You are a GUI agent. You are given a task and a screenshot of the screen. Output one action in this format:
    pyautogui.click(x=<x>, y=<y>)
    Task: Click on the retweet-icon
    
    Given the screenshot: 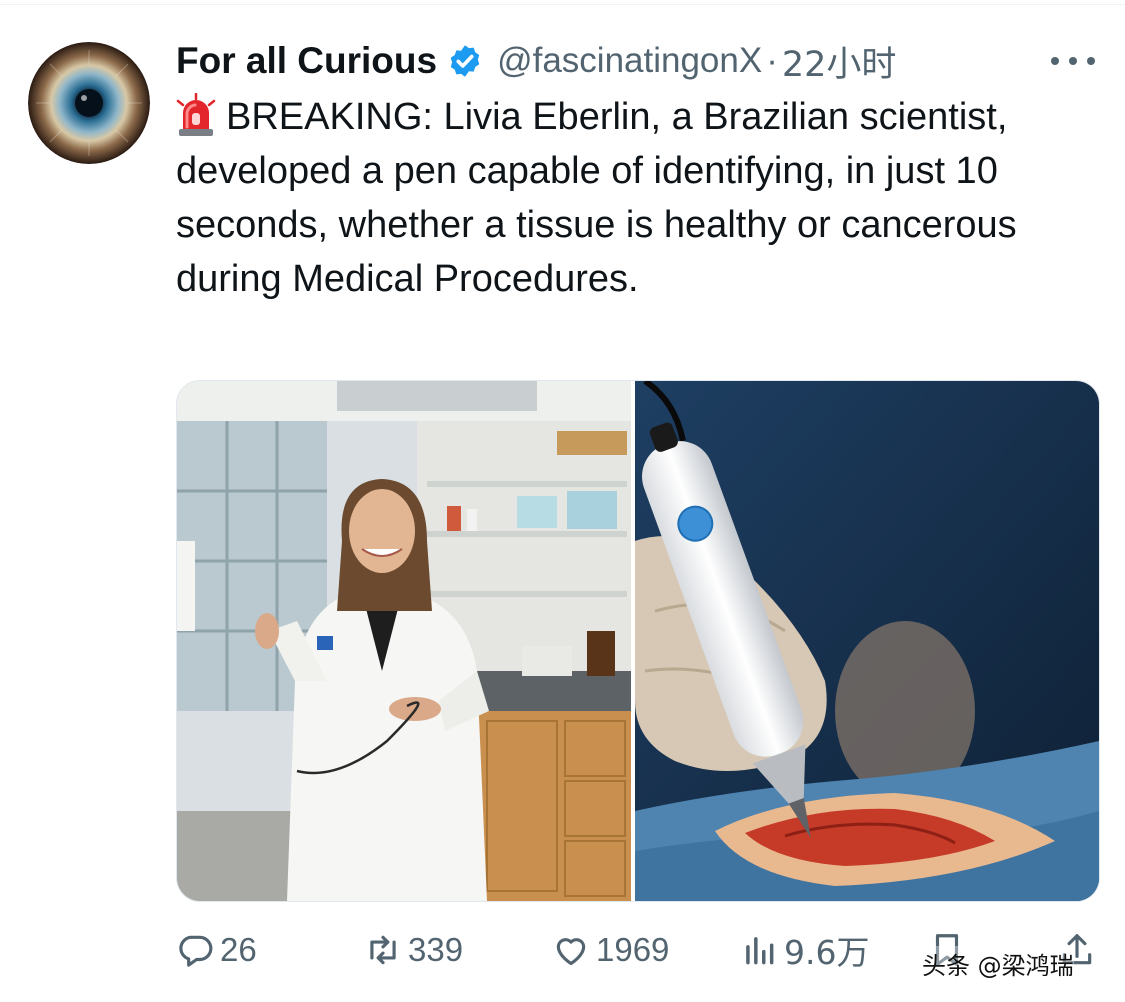 What is the action you would take?
    pyautogui.click(x=383, y=950)
    